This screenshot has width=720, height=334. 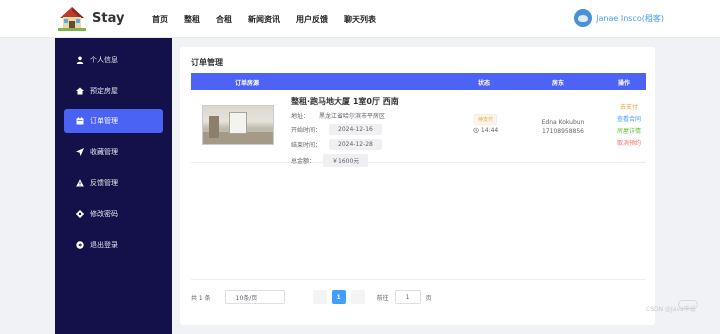 I want to click on sidebar-item-label: 退出登录, so click(x=104, y=245).